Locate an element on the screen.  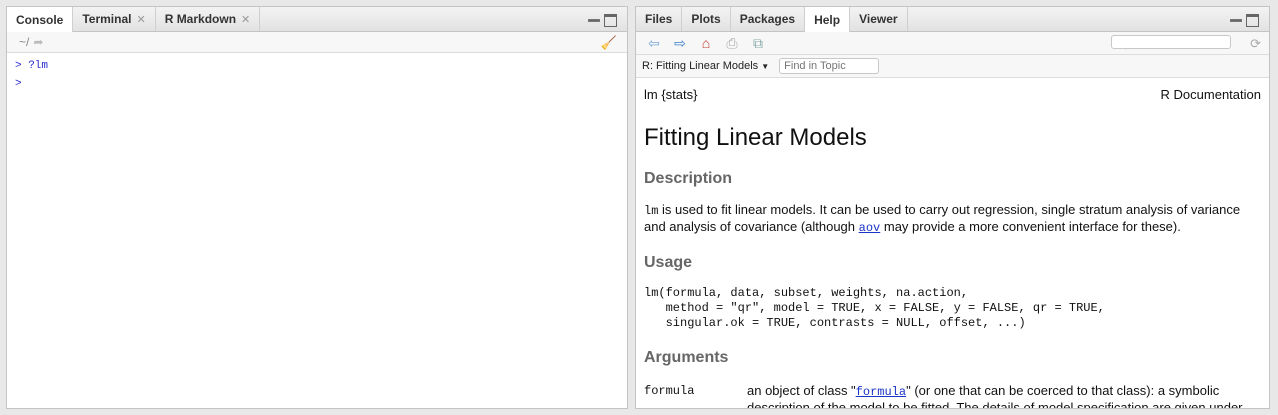
tab-label: Viewer is located at coordinates (878, 19).